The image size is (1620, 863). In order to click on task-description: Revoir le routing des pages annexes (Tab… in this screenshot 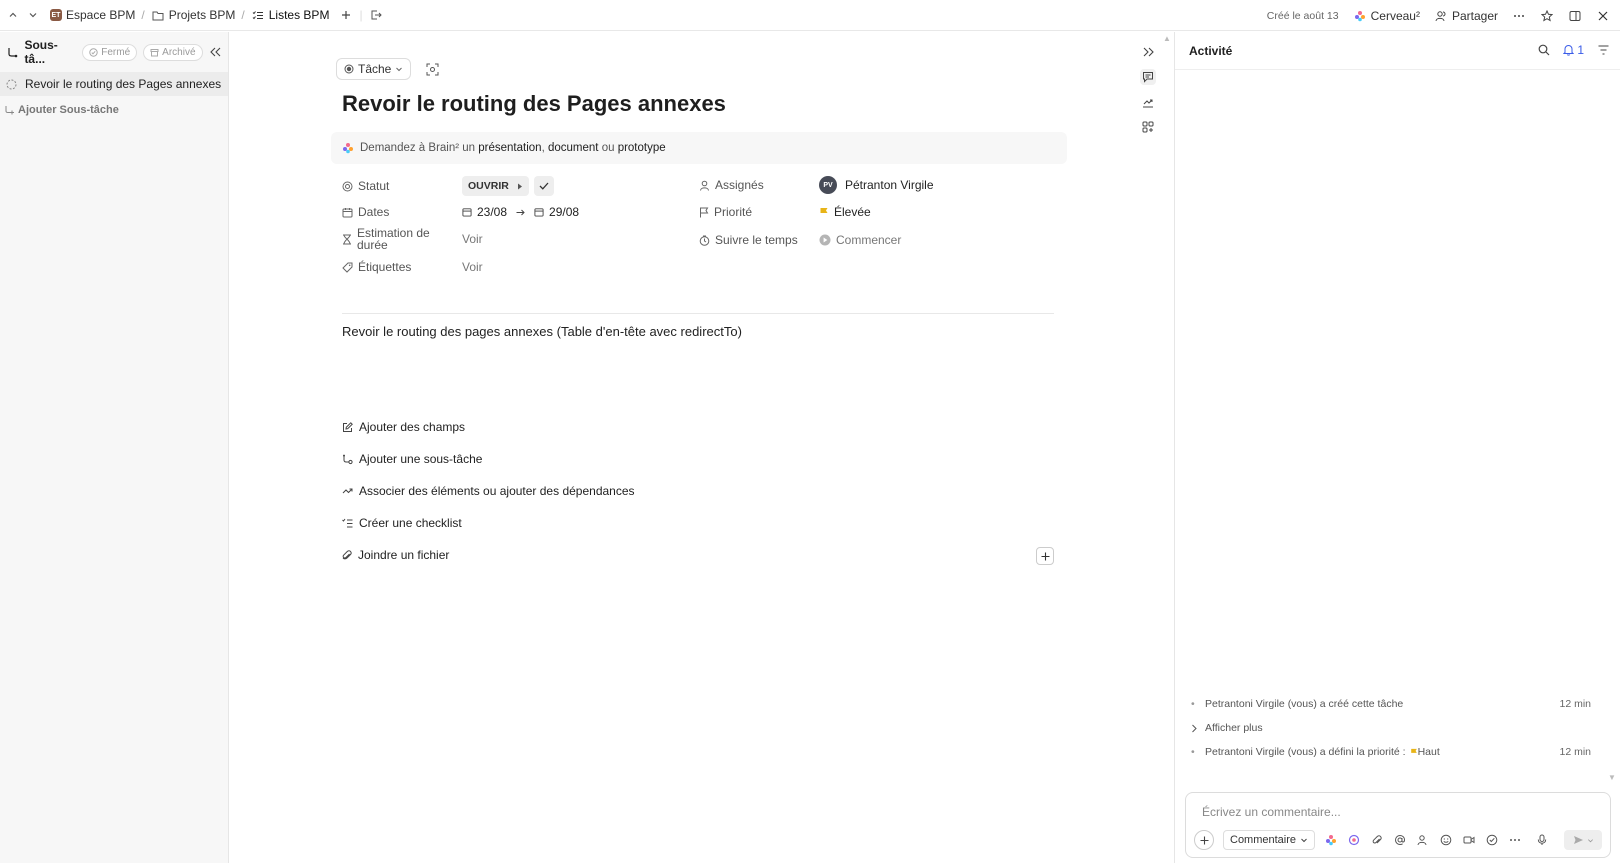, I will do `click(542, 331)`.